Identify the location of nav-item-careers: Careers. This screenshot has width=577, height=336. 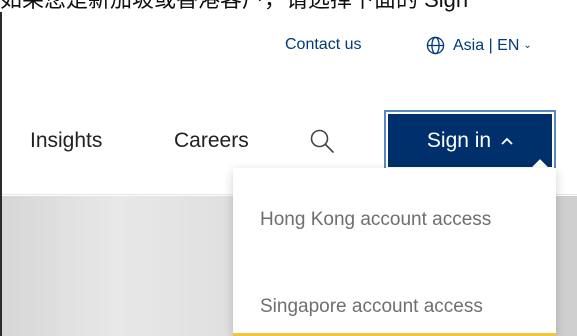
(211, 141).